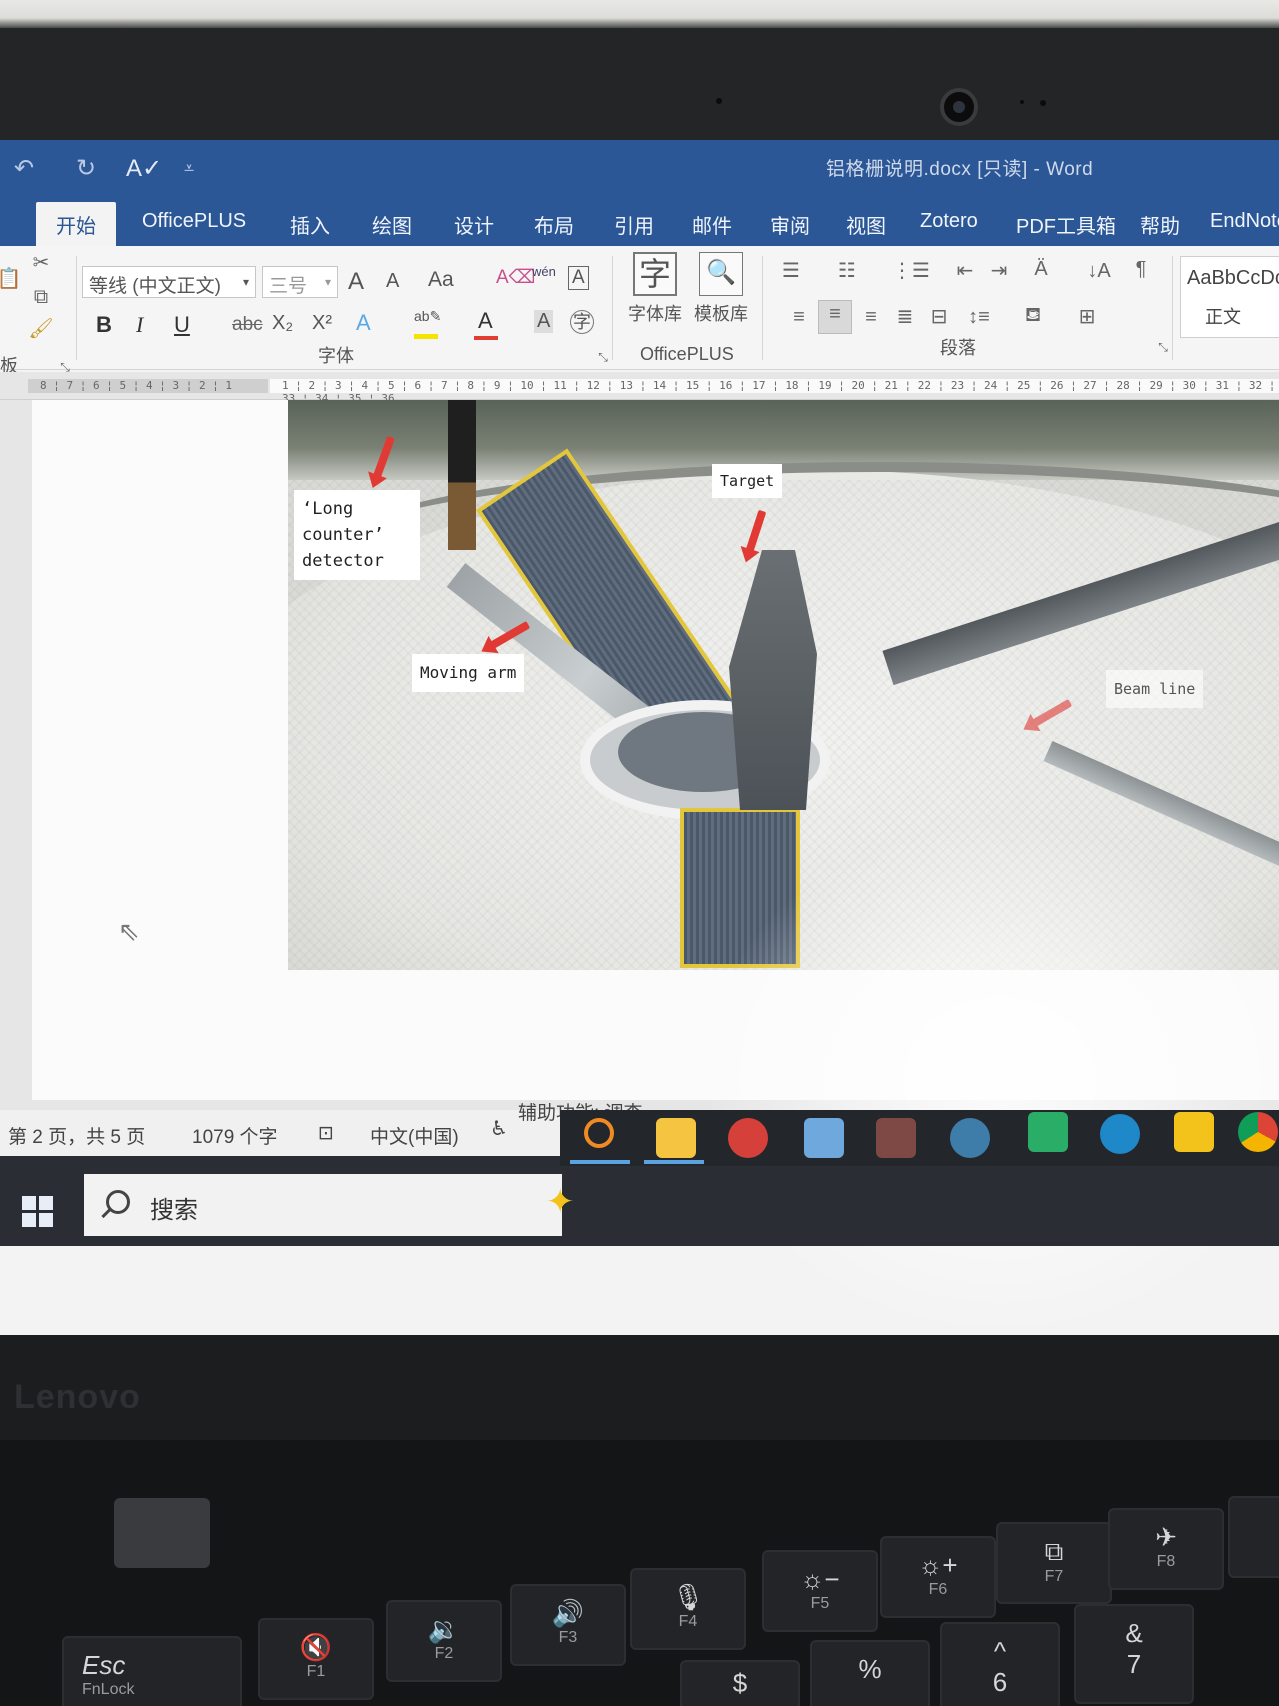  I want to click on tab-references: 引用, so click(634, 224).